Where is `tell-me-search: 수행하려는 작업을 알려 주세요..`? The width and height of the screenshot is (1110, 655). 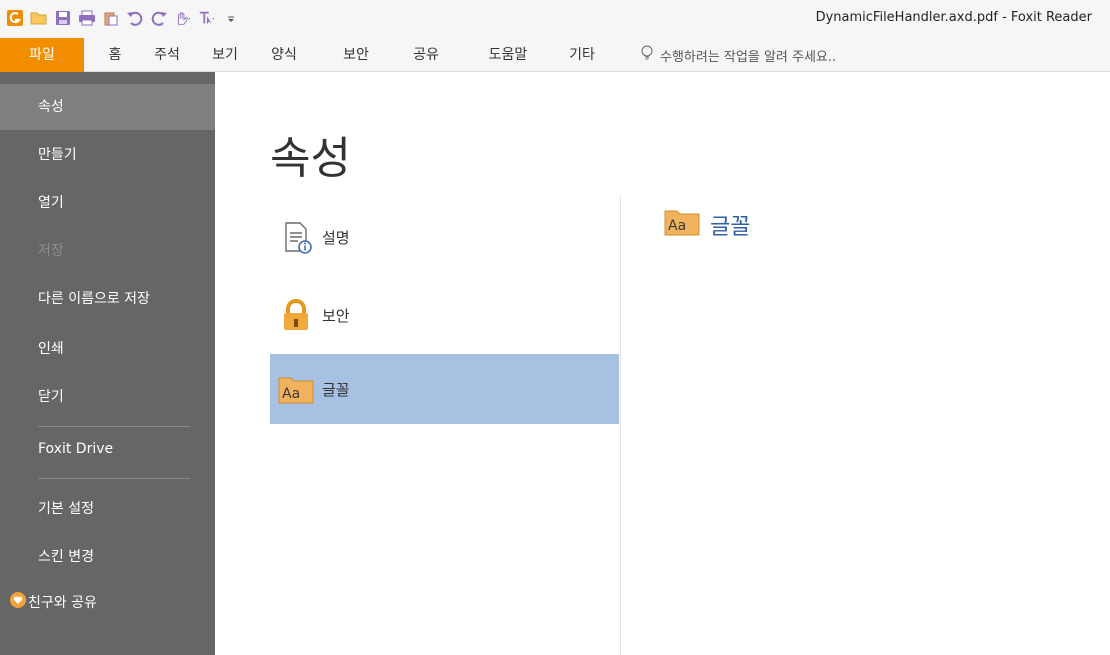
tell-me-search: 수행하려는 작업을 알려 주세요.. is located at coordinates (738, 55).